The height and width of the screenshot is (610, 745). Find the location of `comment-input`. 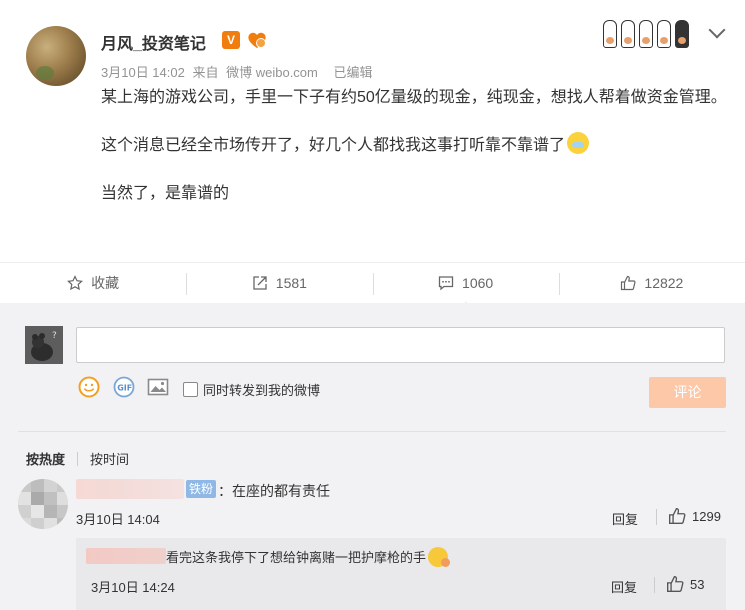

comment-input is located at coordinates (400, 345).